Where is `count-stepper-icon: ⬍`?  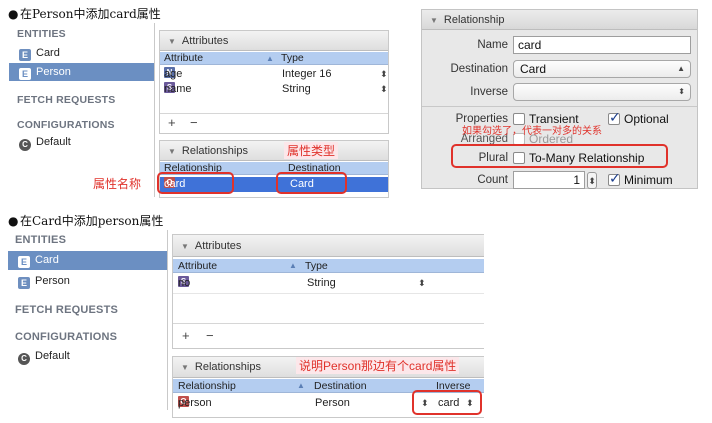
count-stepper-icon: ⬍ is located at coordinates (592, 180).